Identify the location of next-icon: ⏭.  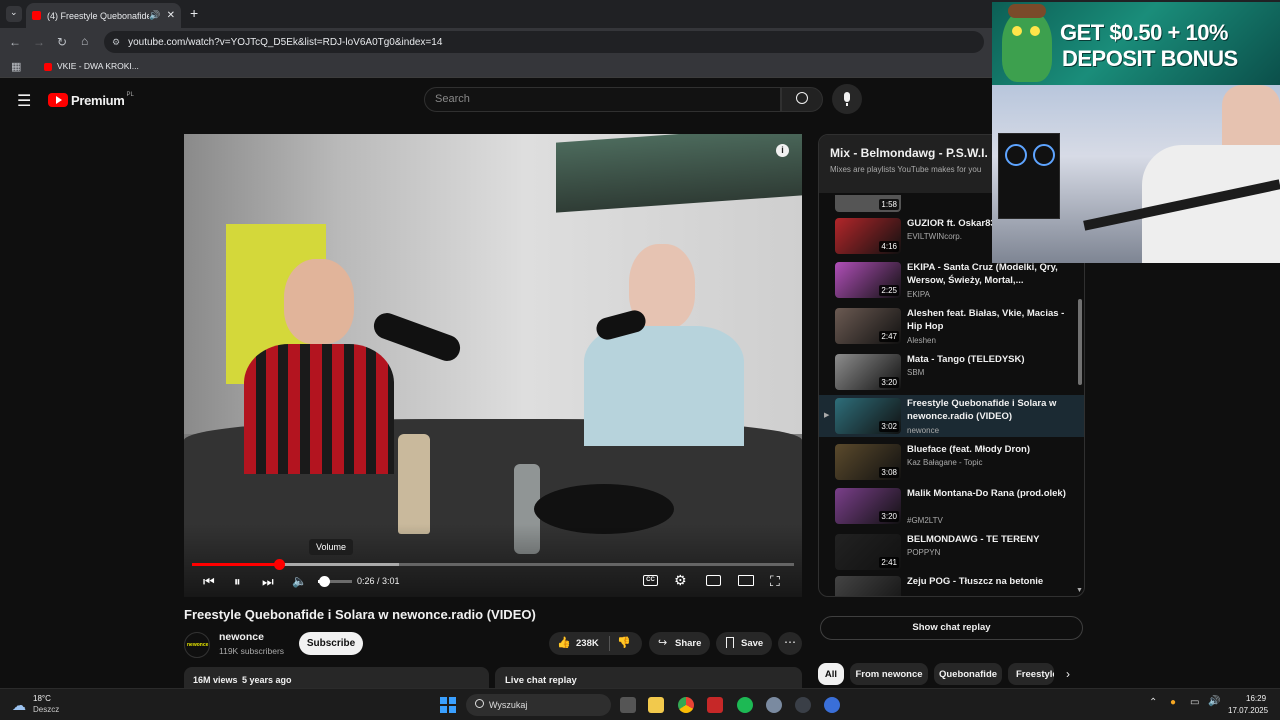
(268, 582).